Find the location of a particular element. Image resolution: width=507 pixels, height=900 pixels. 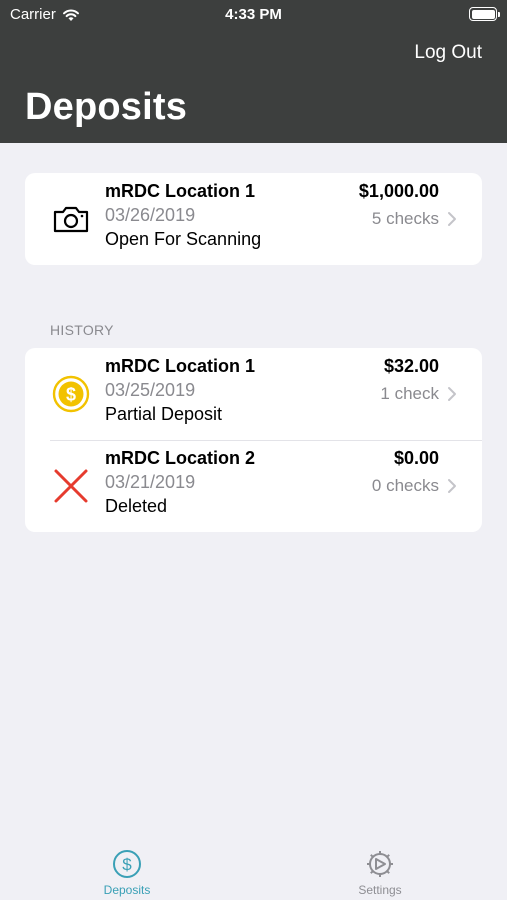

battery-icon is located at coordinates (484, 14).